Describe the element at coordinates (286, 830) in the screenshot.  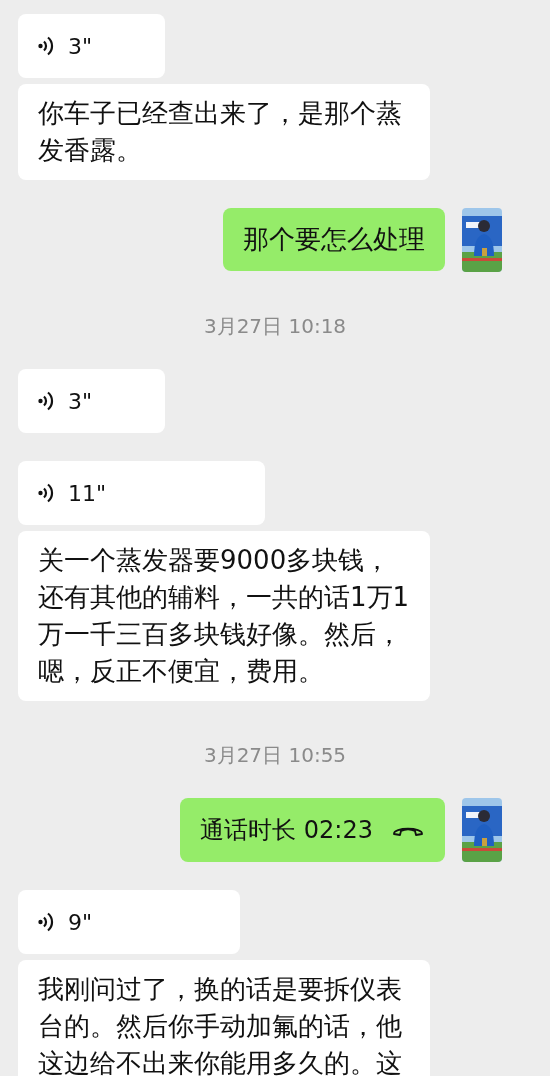
I see `call-duration: 通话时长 02:23` at that location.